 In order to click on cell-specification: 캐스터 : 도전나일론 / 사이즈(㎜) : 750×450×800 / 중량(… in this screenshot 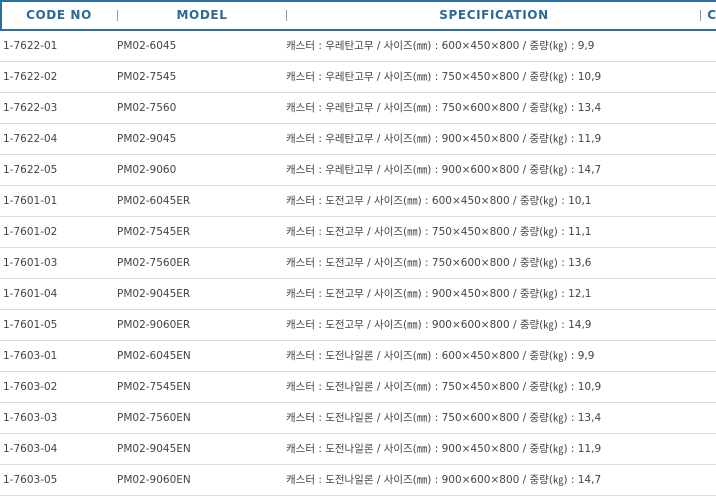, I will do `click(444, 387)`.